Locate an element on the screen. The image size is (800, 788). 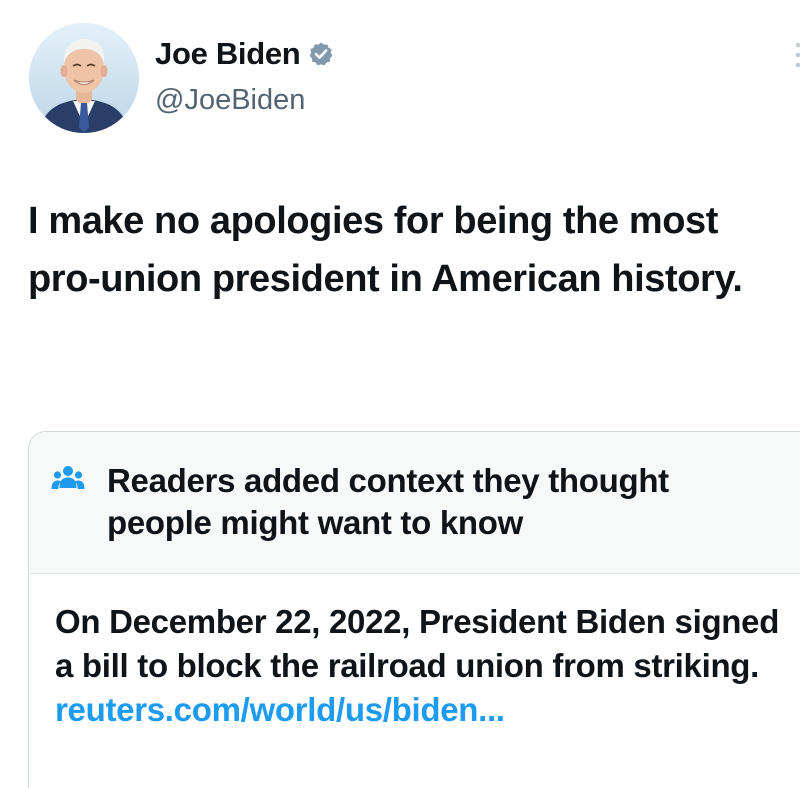
verified-badge-icon is located at coordinates (321, 54).